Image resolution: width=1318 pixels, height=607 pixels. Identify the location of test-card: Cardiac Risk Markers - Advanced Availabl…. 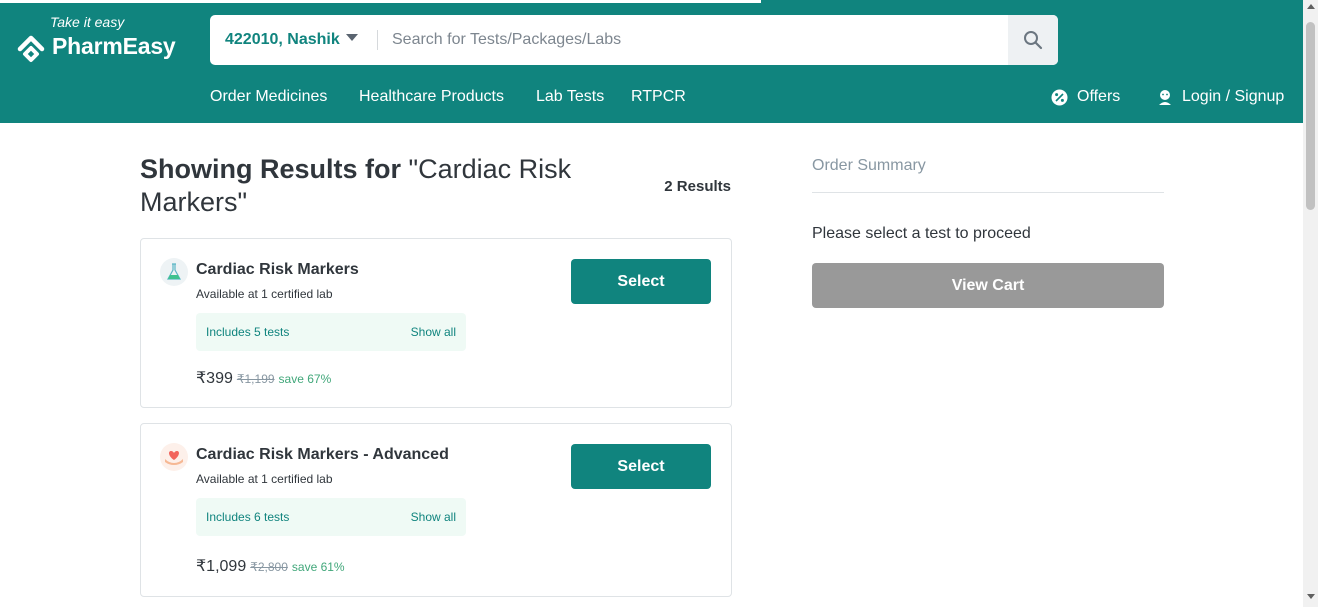
(436, 510).